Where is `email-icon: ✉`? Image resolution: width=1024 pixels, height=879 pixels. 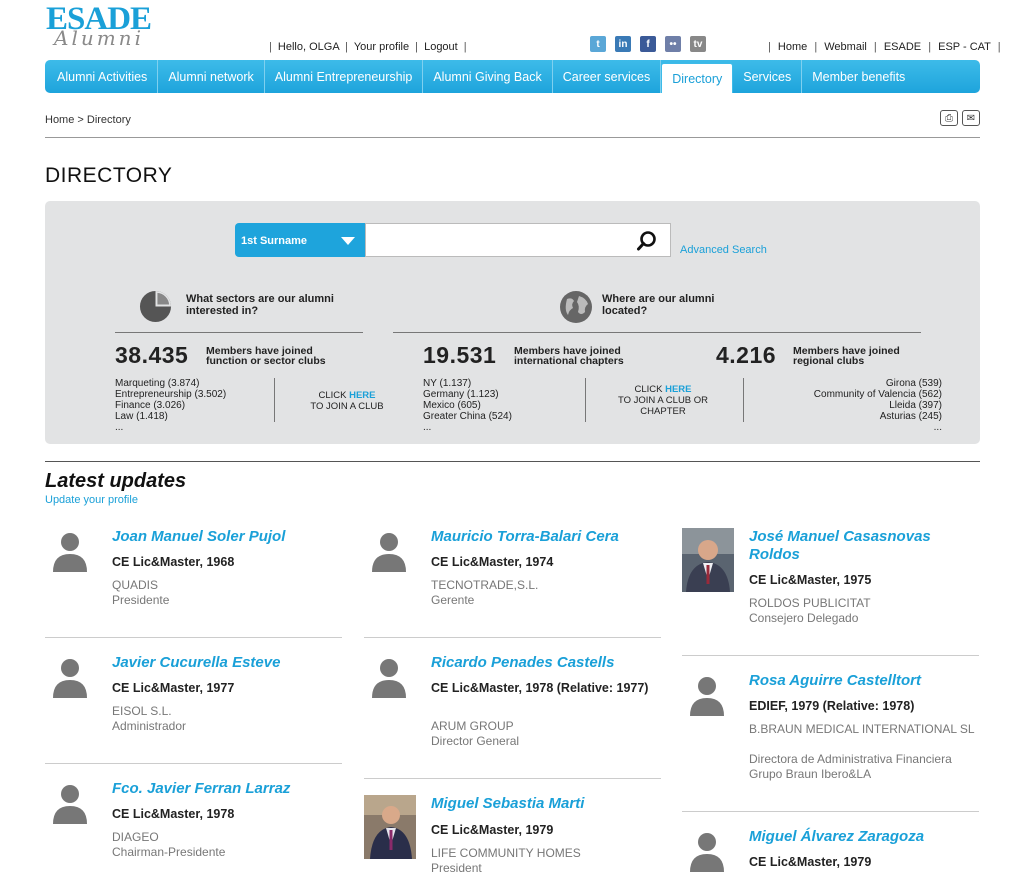 email-icon: ✉ is located at coordinates (971, 118).